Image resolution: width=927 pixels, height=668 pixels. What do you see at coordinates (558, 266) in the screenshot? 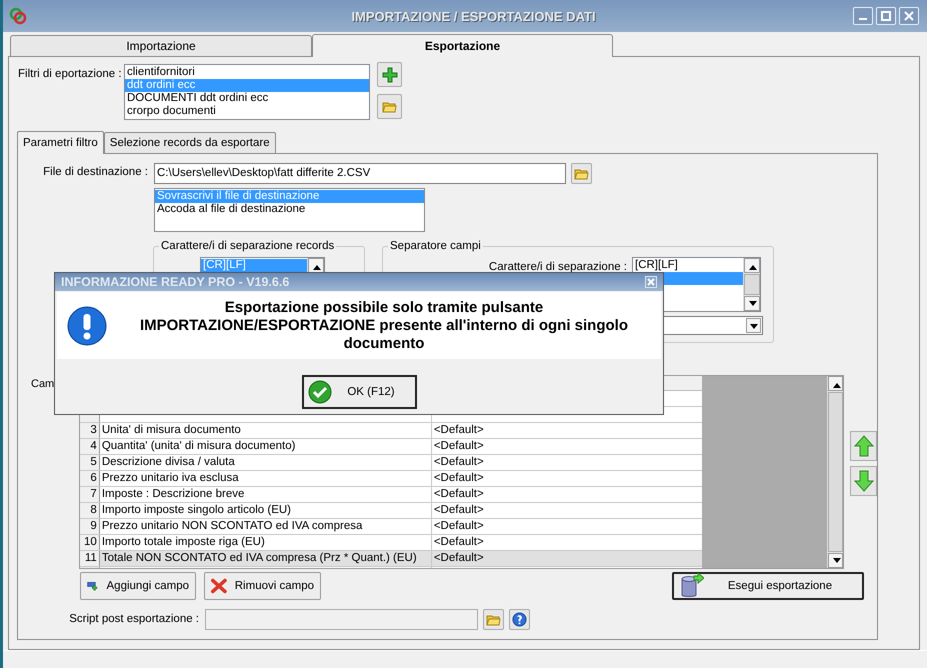
I see `field-label: Carattere/i di separazione :` at bounding box center [558, 266].